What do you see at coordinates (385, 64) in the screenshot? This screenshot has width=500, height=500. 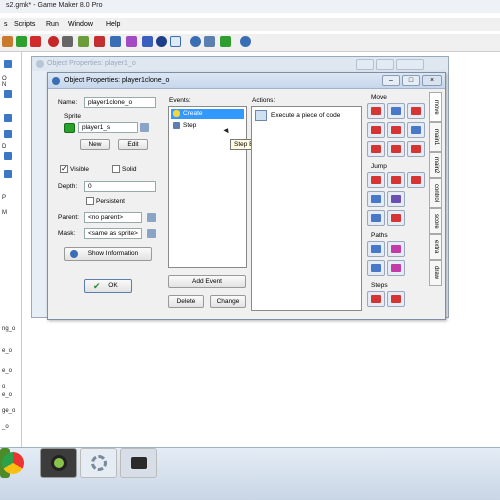 I see `maximize-button` at bounding box center [385, 64].